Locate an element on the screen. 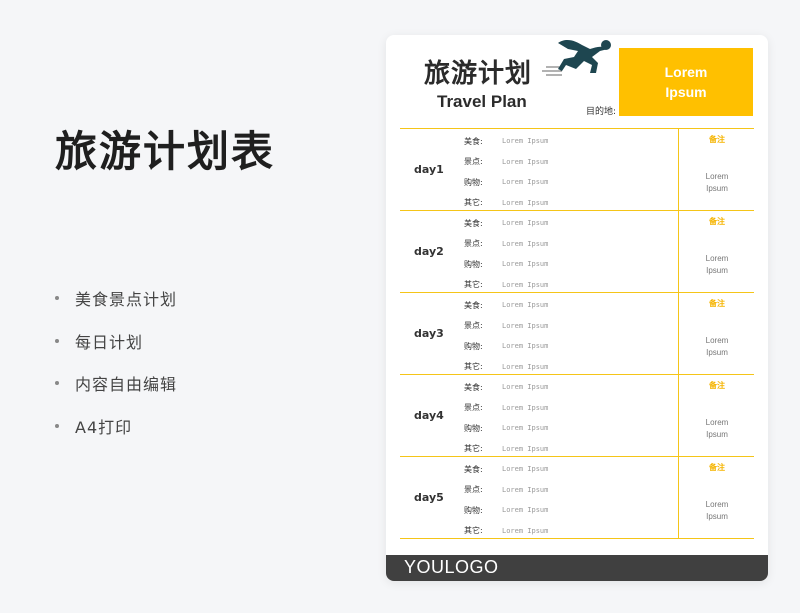 The width and height of the screenshot is (800, 613). footer-logo: YOULOGO is located at coordinates (451, 567).